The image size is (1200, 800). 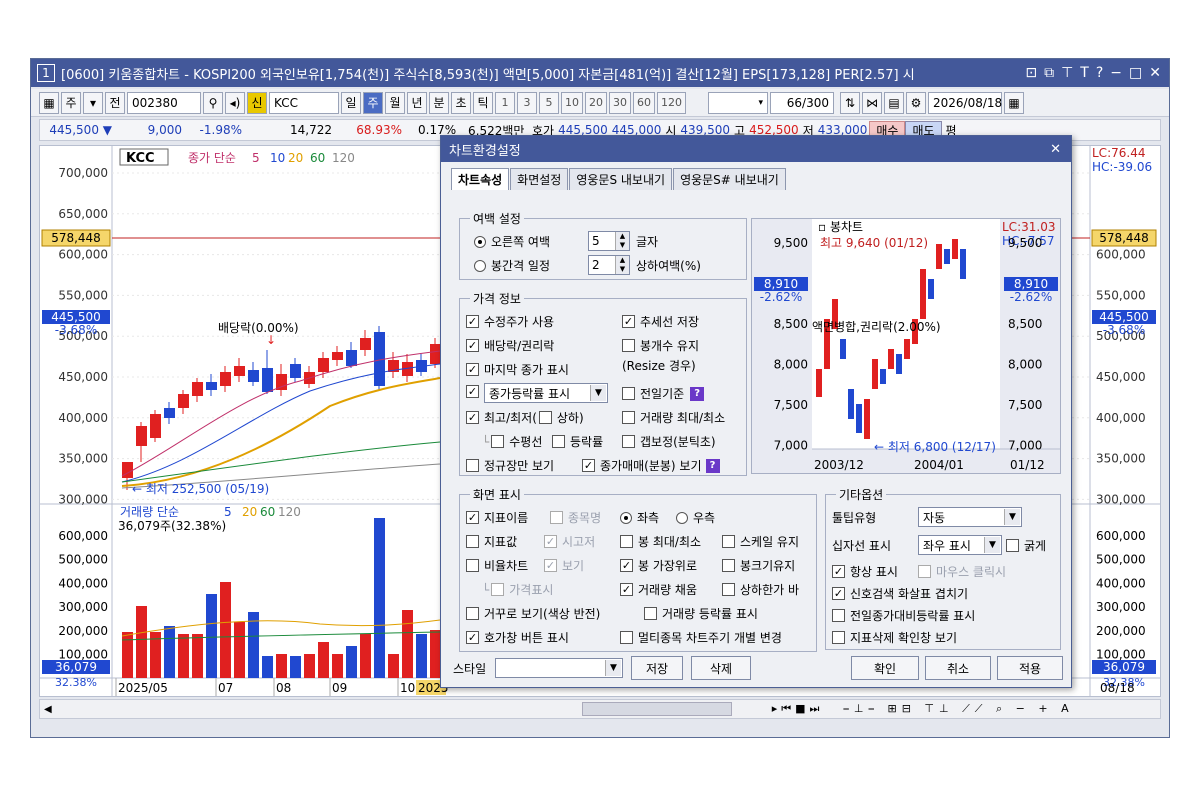 What do you see at coordinates (373, 102) in the screenshot?
I see `period-week: 주` at bounding box center [373, 102].